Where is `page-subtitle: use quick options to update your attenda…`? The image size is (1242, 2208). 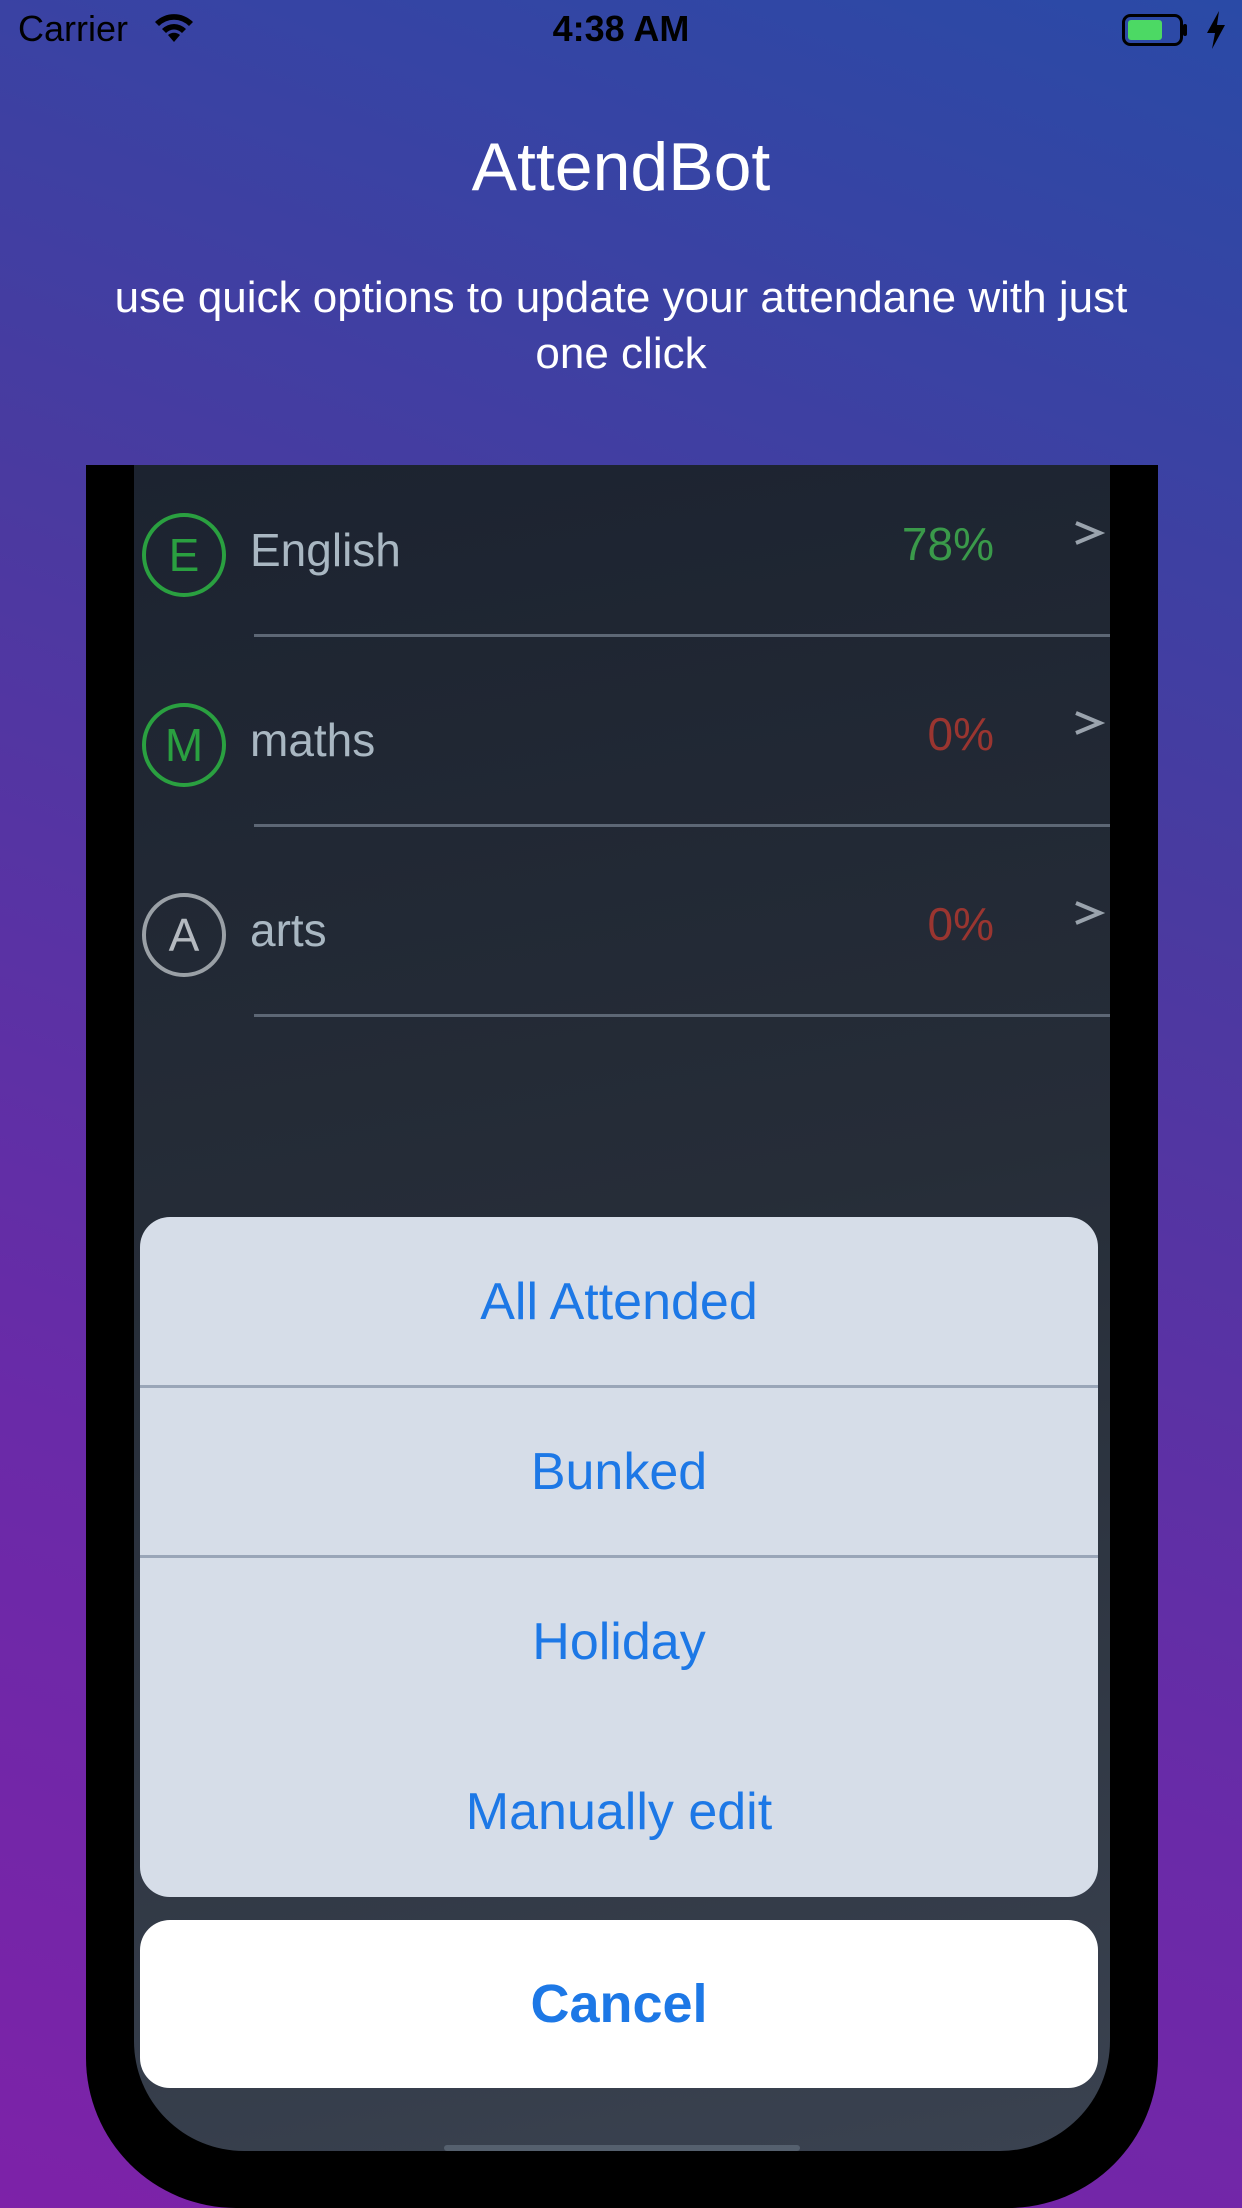 page-subtitle: use quick options to update your attenda… is located at coordinates (621, 325).